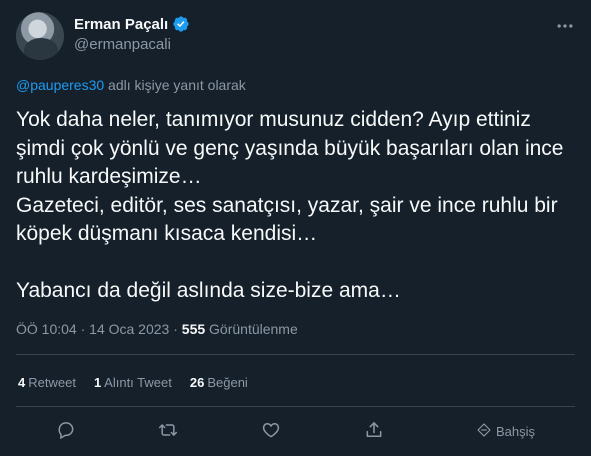 The image size is (591, 456). What do you see at coordinates (295, 432) in the screenshot?
I see `action-bar: Bahşiş` at bounding box center [295, 432].